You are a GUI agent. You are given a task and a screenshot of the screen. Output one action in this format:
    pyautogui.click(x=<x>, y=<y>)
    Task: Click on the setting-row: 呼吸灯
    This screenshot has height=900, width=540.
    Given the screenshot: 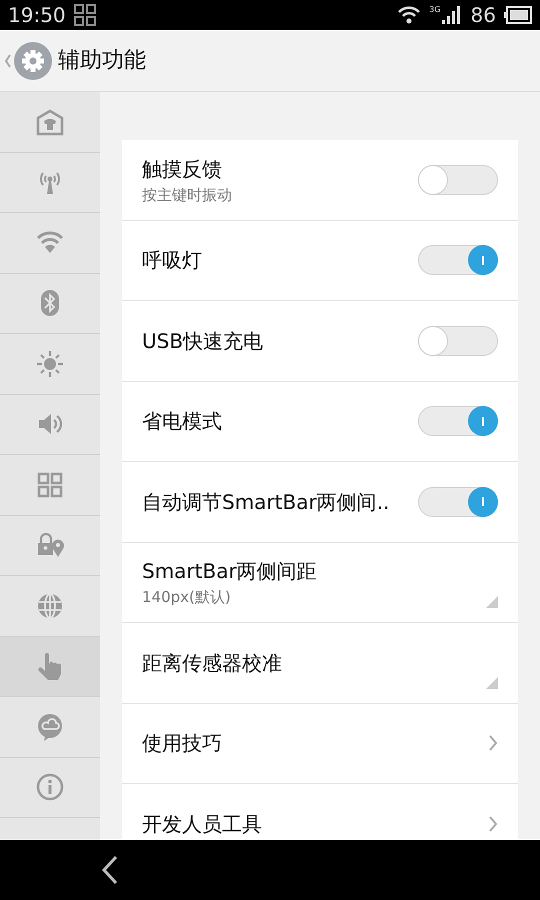 What is the action you would take?
    pyautogui.click(x=320, y=260)
    